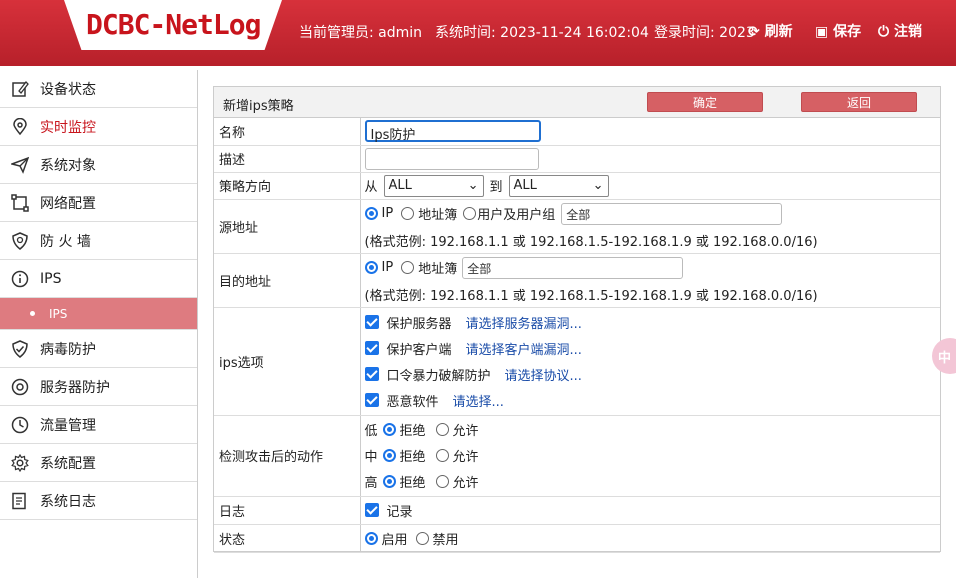 The height and width of the screenshot is (578, 956). I want to click on malware-checkbox, so click(371, 400).